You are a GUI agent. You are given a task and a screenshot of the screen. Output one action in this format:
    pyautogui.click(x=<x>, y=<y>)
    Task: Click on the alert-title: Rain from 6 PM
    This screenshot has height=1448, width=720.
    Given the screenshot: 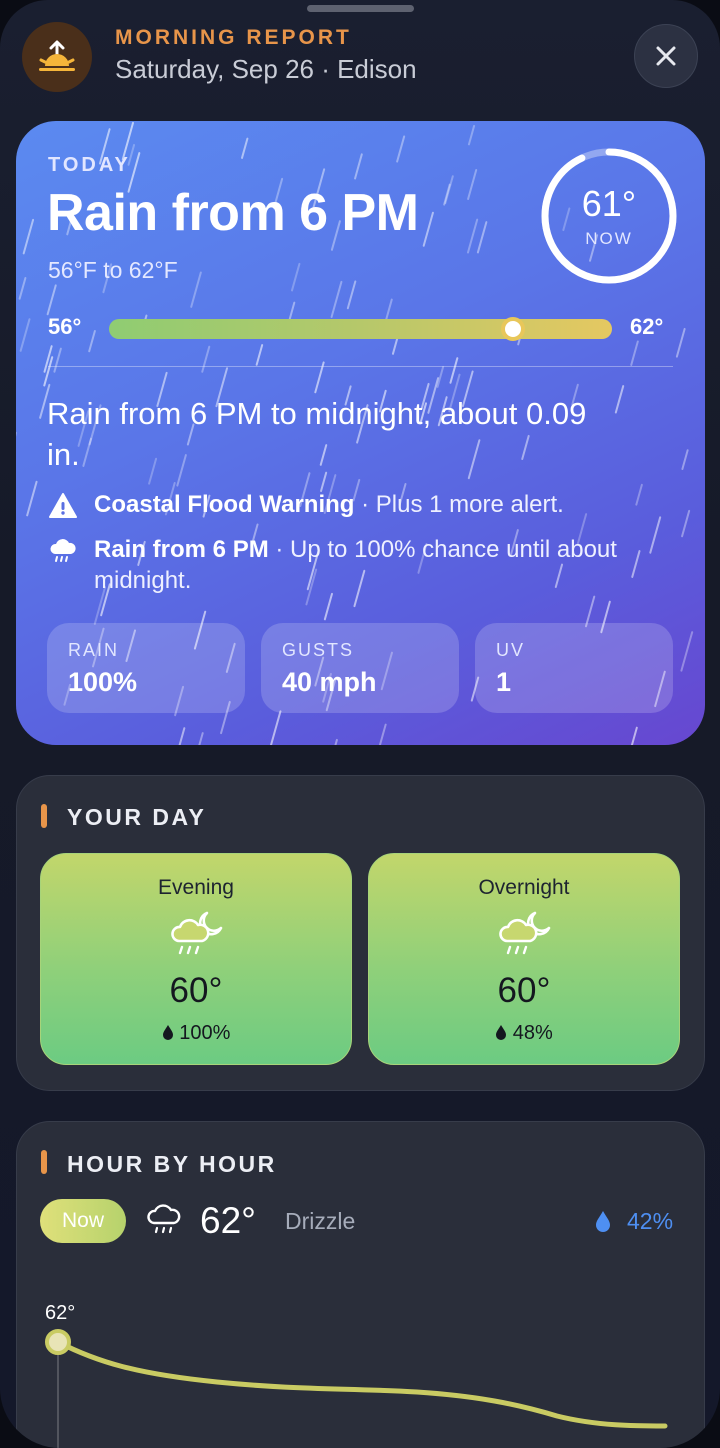 What is the action you would take?
    pyautogui.click(x=181, y=549)
    